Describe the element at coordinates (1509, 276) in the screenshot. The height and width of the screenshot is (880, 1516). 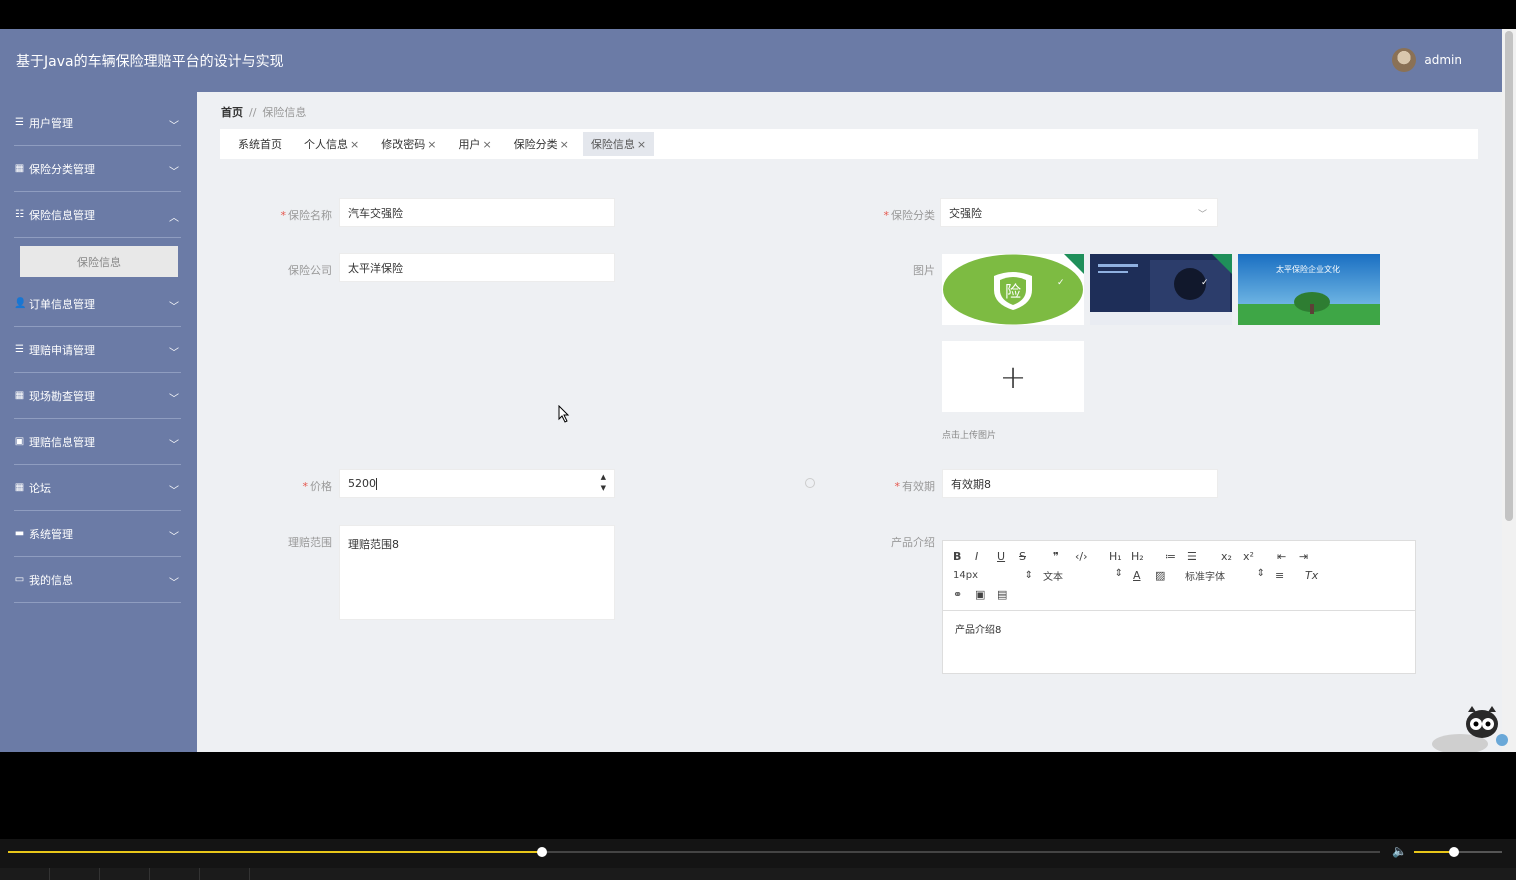
I see `scrollbar-thumb` at that location.